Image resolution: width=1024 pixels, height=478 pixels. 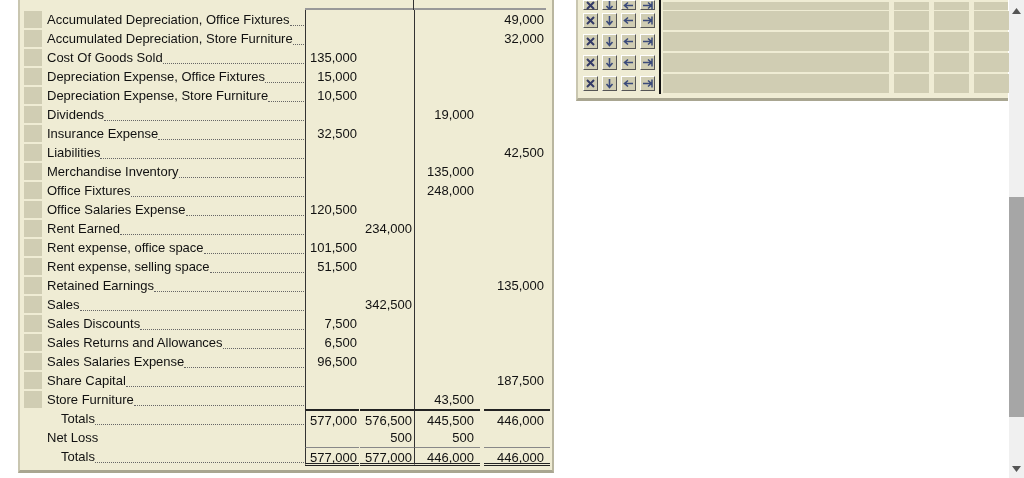 What do you see at coordinates (83, 229) in the screenshot?
I see `account-name: Rent Earned` at bounding box center [83, 229].